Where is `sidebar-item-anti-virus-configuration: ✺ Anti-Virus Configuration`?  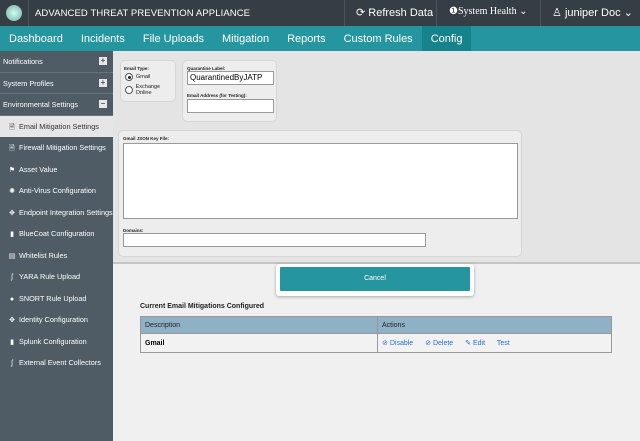
sidebar-item-anti-virus-configuration: ✺ Anti-Virus Configuration is located at coordinates (56, 191).